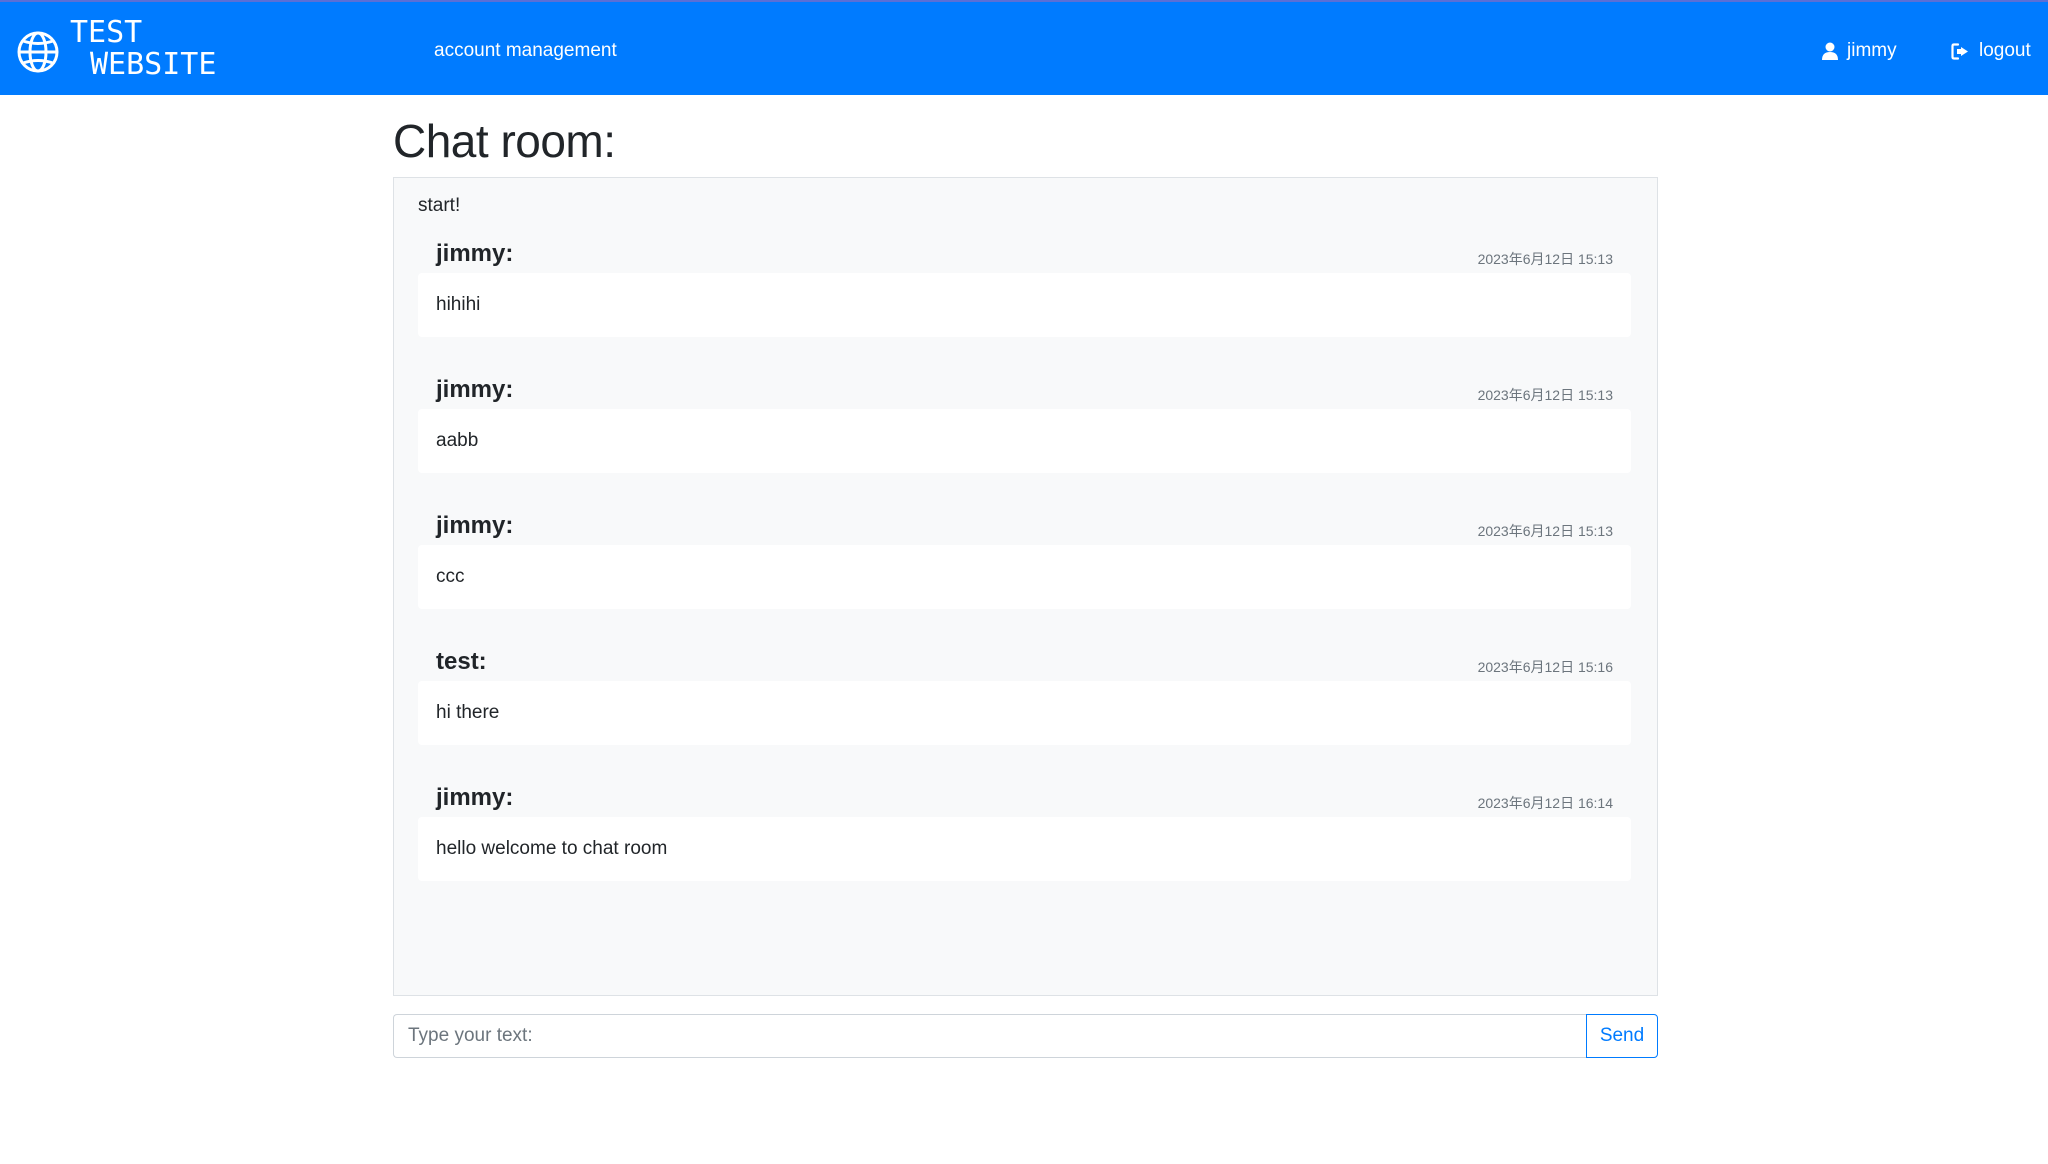  What do you see at coordinates (153, 64) in the screenshot?
I see `brand-line-2: WEBSITE` at bounding box center [153, 64].